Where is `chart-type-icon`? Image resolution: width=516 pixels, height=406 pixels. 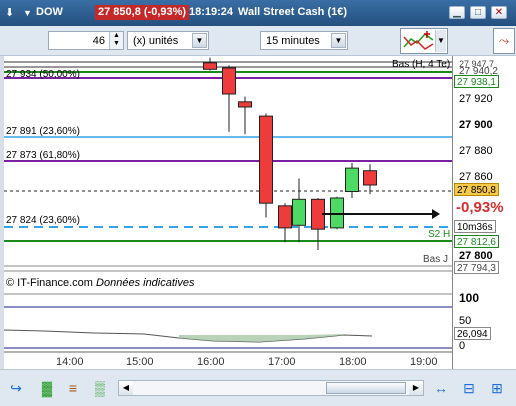
chart-type-icon is located at coordinates (418, 40).